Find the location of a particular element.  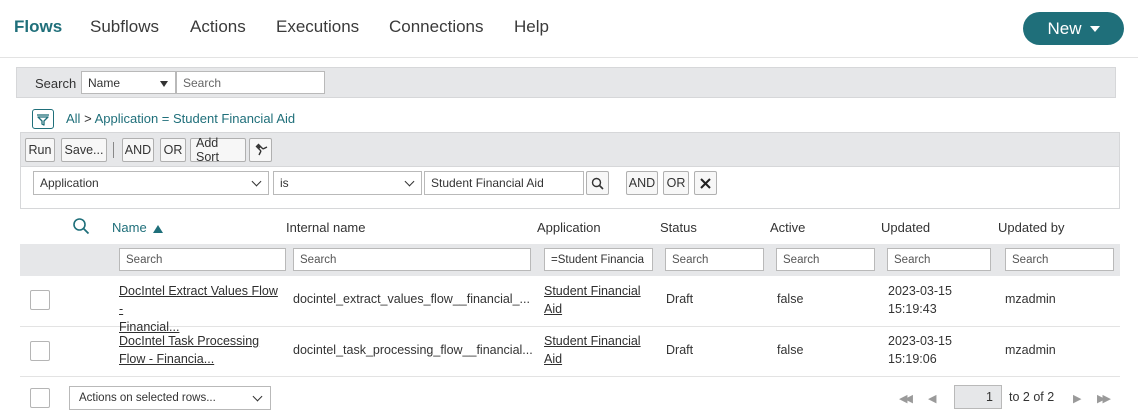

sort-ascending-icon is located at coordinates (157, 229).